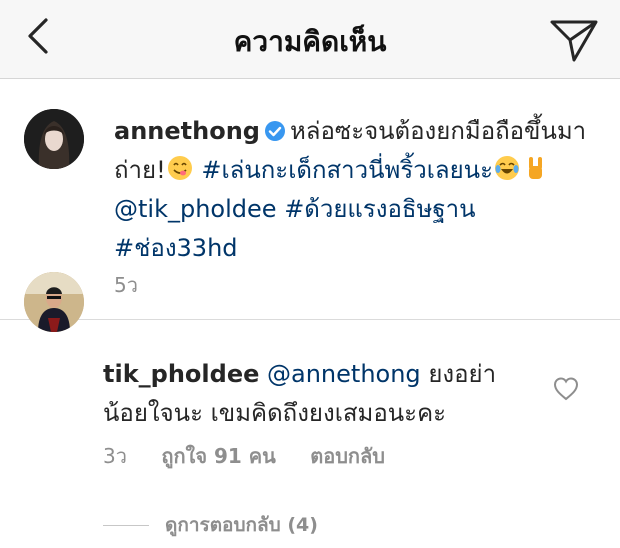  Describe the element at coordinates (126, 525) in the screenshot. I see `divider-line` at that location.